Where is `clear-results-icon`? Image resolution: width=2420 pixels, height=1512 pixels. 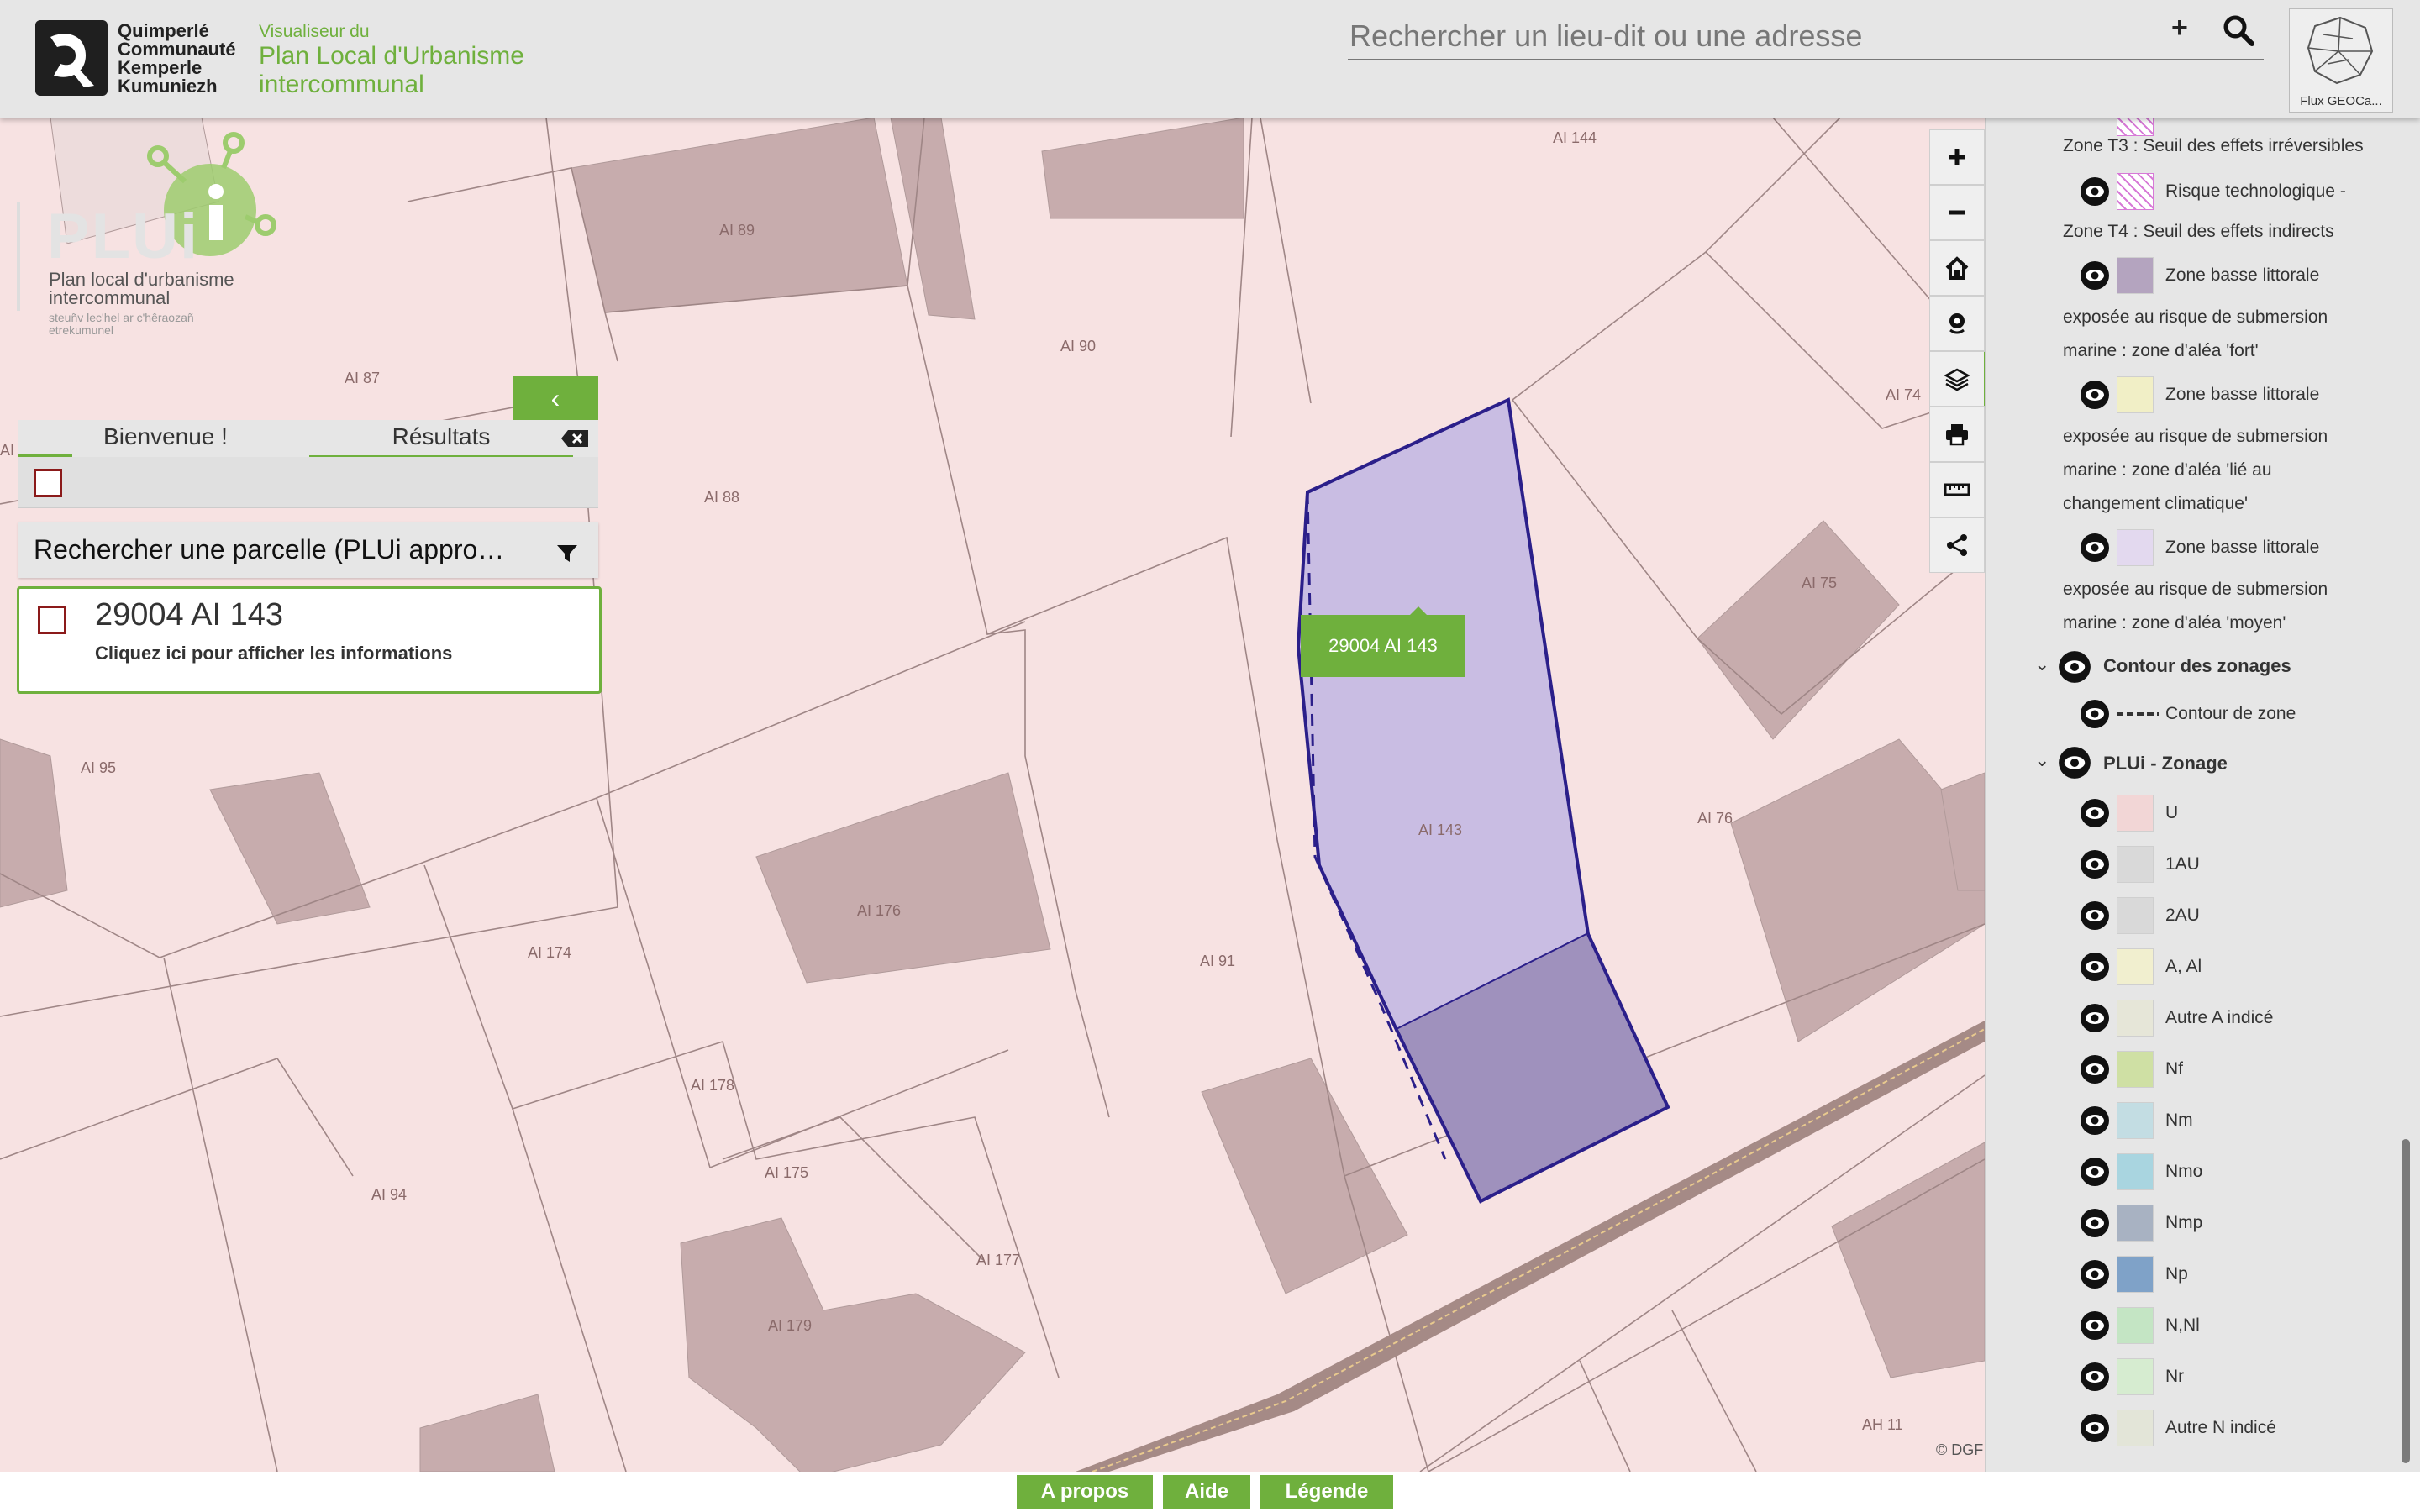
clear-results-icon is located at coordinates (576, 440).